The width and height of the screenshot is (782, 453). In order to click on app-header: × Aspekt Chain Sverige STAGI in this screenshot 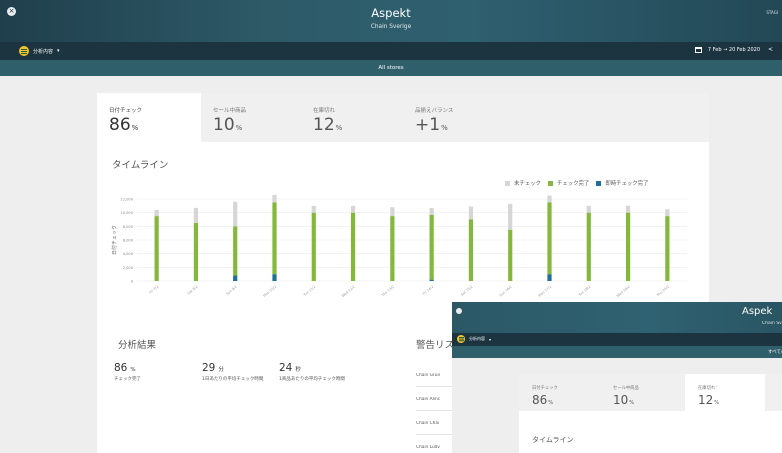, I will do `click(391, 21)`.